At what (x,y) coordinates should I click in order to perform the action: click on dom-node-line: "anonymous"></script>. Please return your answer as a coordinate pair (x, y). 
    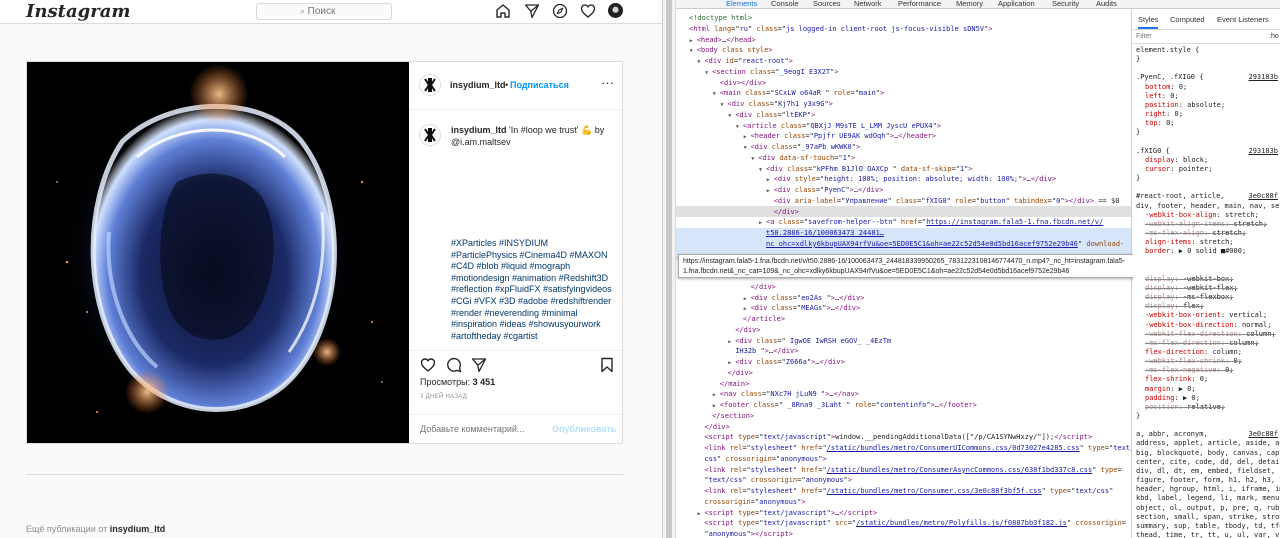
    Looking at the image, I should click on (903, 533).